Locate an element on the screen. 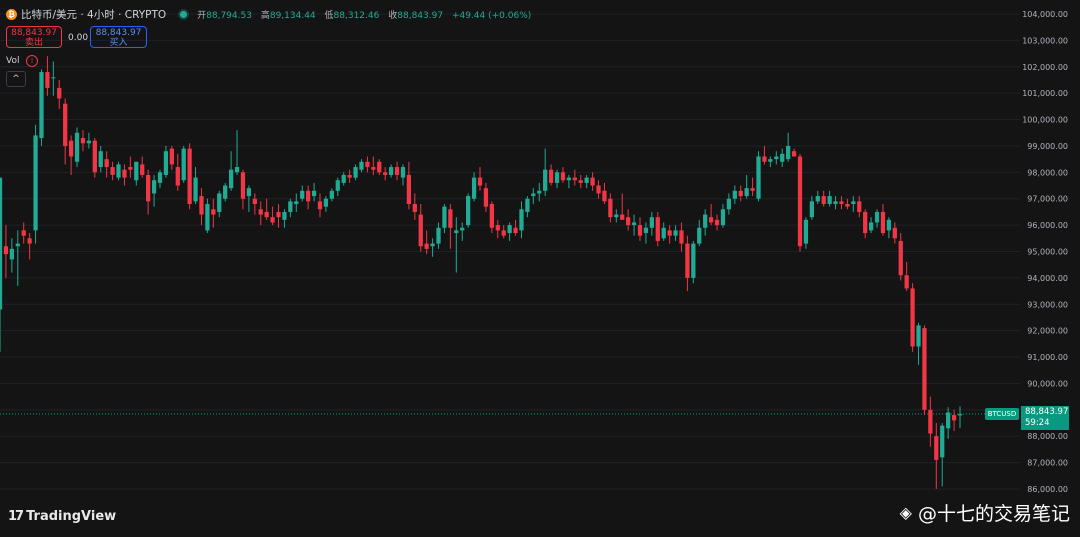 The image size is (1080, 537). volume-label: Vol is located at coordinates (12, 61).